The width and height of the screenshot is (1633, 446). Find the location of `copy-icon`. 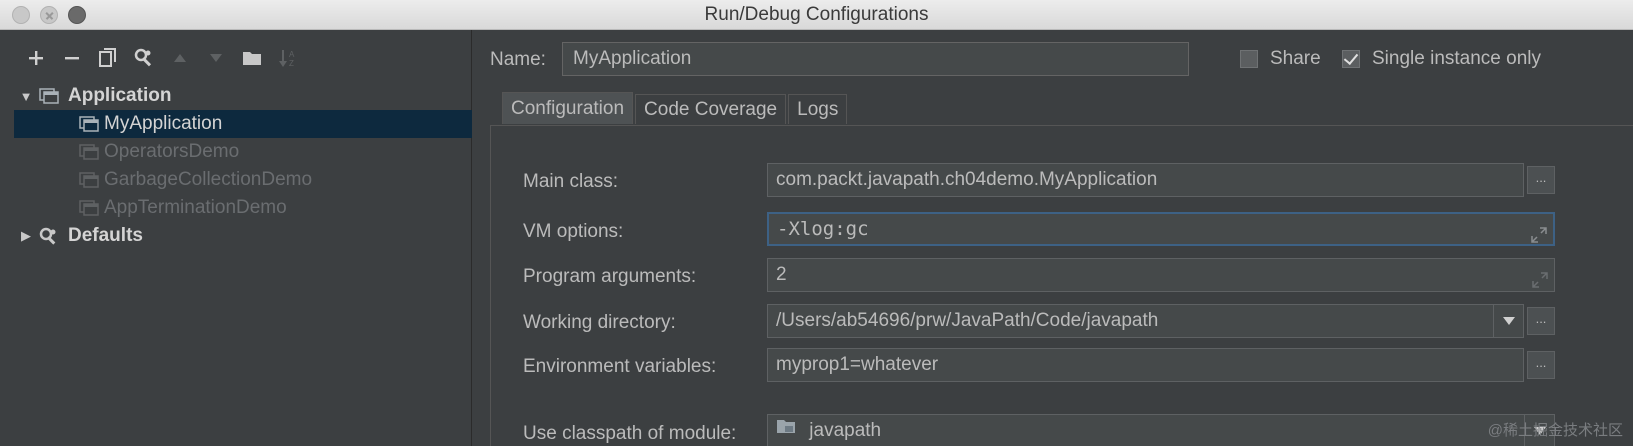

copy-icon is located at coordinates (108, 58).